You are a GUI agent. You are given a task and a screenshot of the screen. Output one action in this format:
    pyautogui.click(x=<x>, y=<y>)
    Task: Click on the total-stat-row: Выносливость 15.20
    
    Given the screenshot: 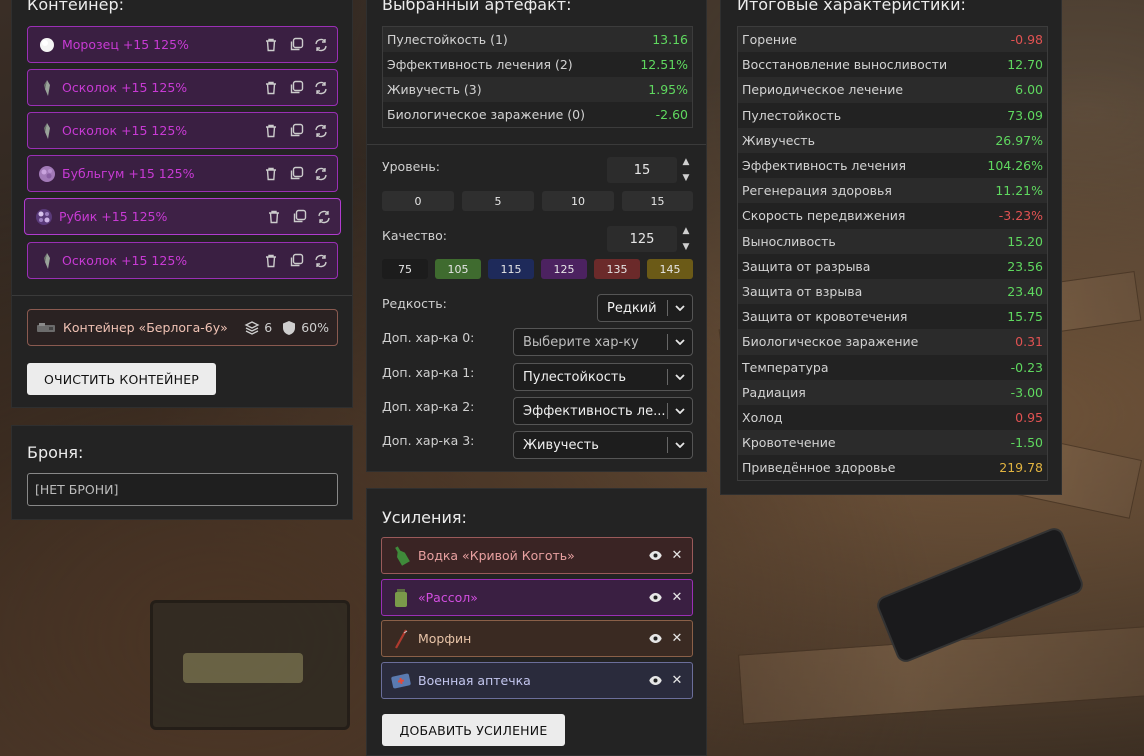 What is the action you would take?
    pyautogui.click(x=892, y=241)
    